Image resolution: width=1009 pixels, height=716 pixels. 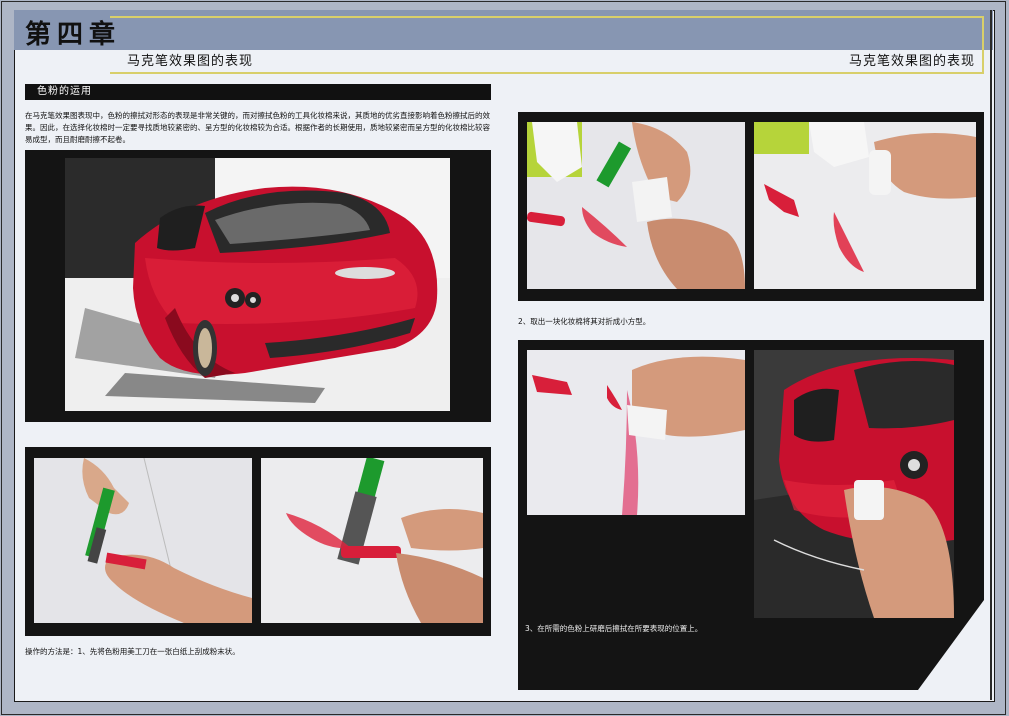 I want to click on step2-panel, so click(x=751, y=206).